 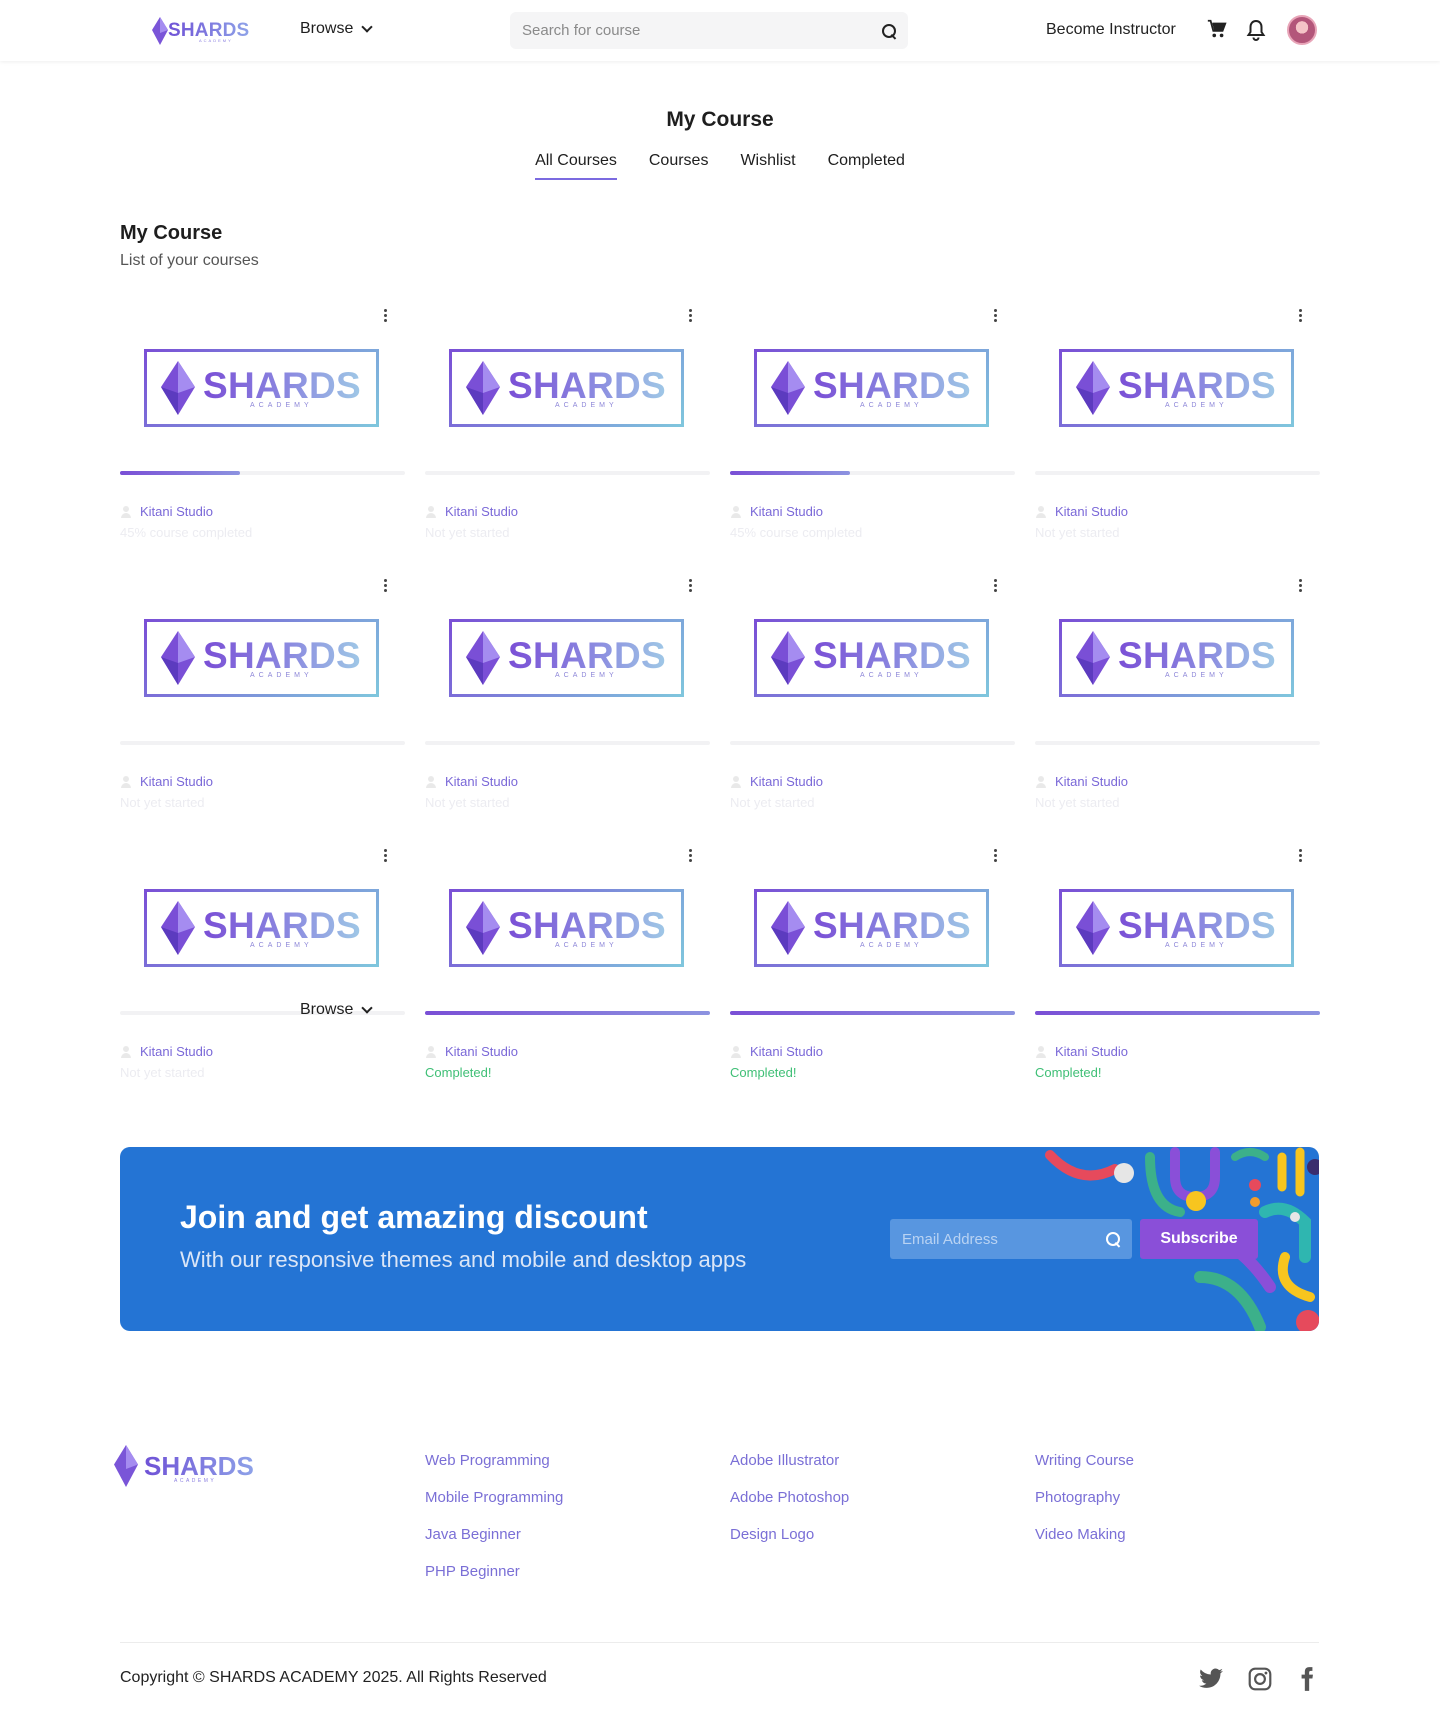 I want to click on footer-link: PHP Beginner, so click(x=494, y=1571).